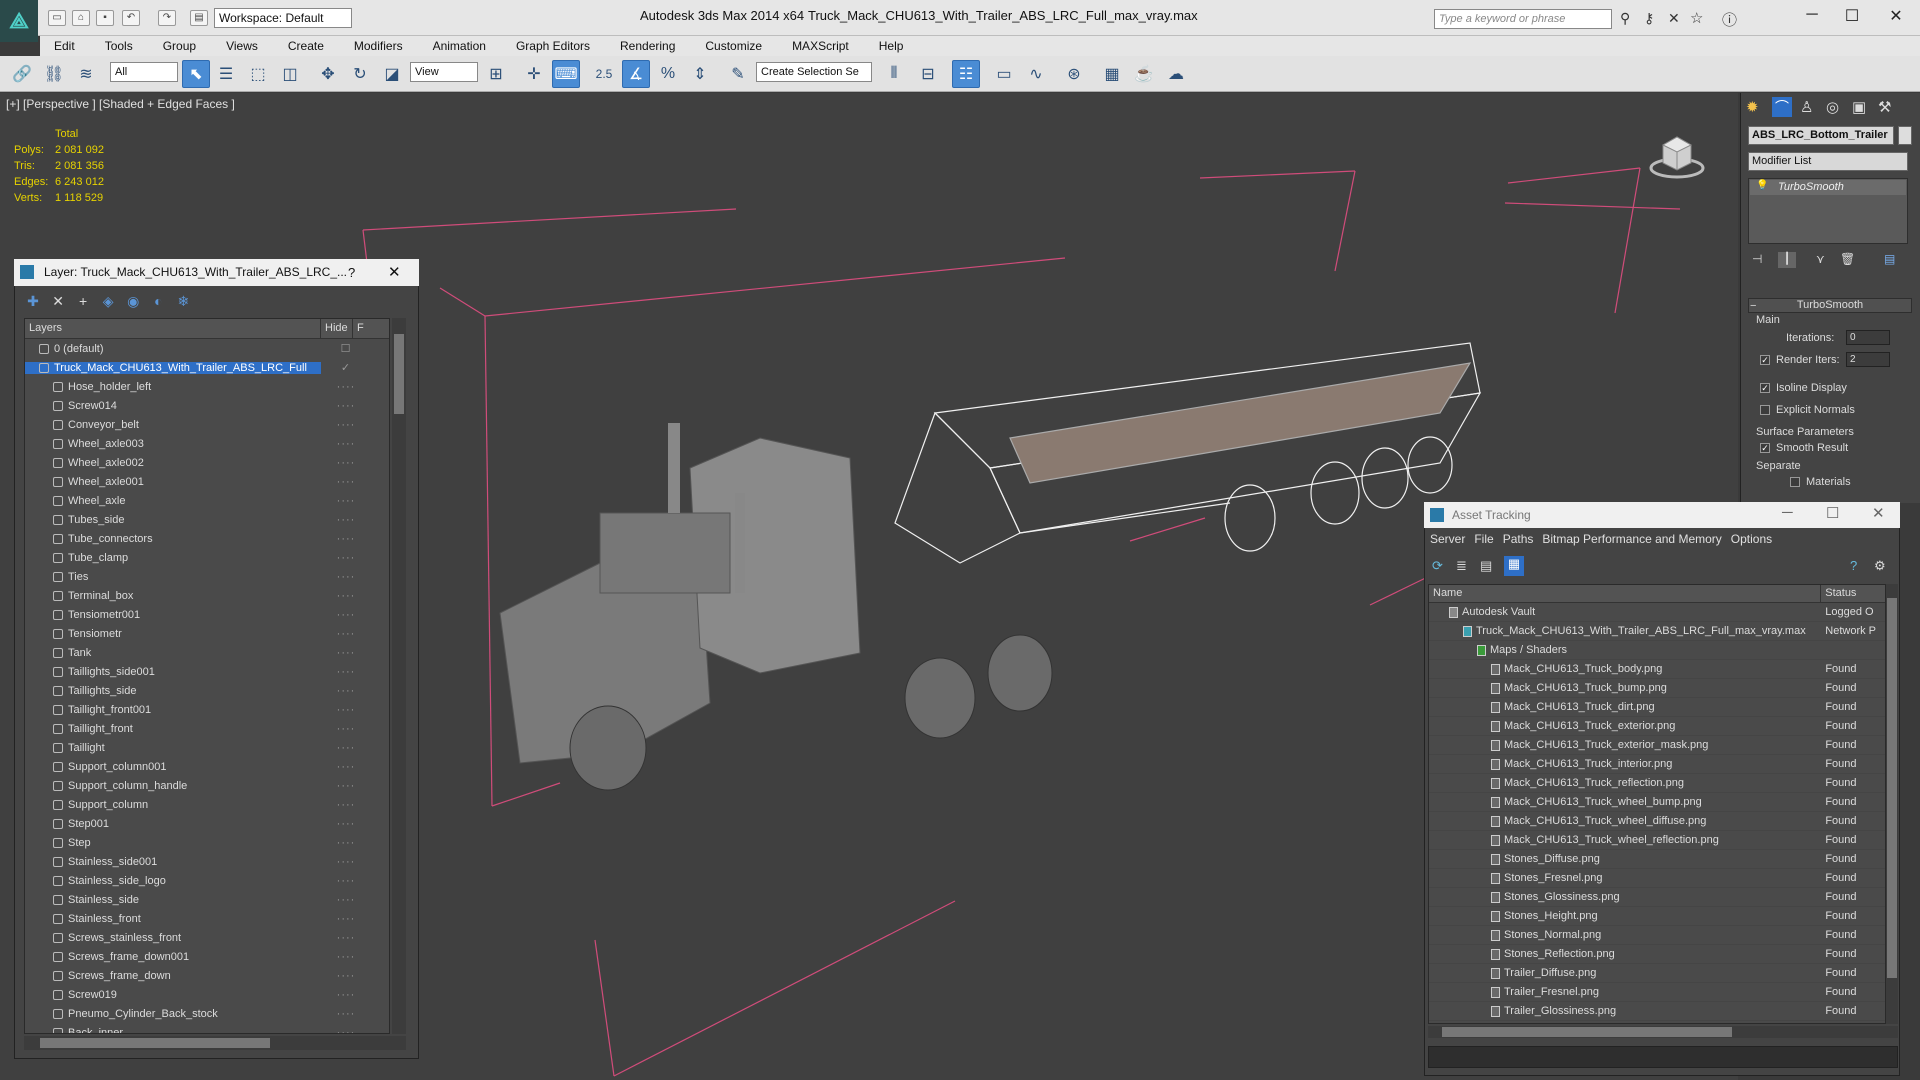  I want to click on show-end-result-icon: ┃, so click(1787, 260).